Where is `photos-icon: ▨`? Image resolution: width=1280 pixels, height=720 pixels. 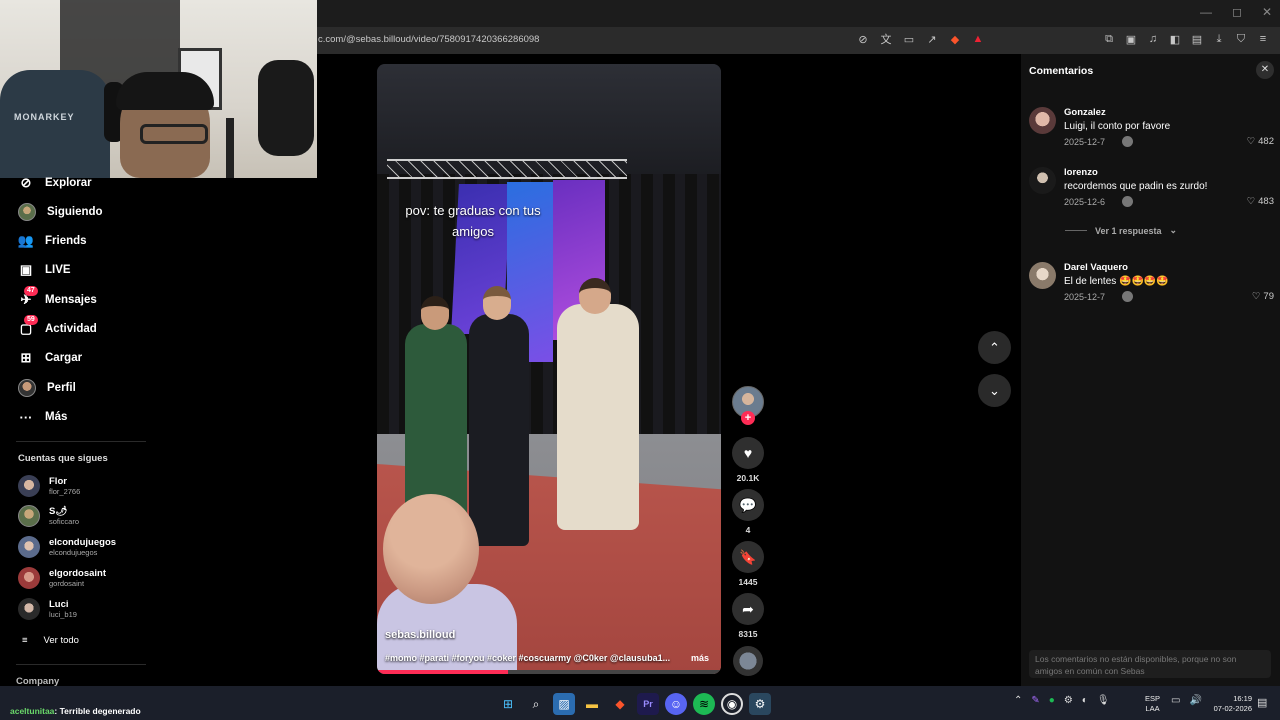
photos-icon: ▨ is located at coordinates (564, 704).